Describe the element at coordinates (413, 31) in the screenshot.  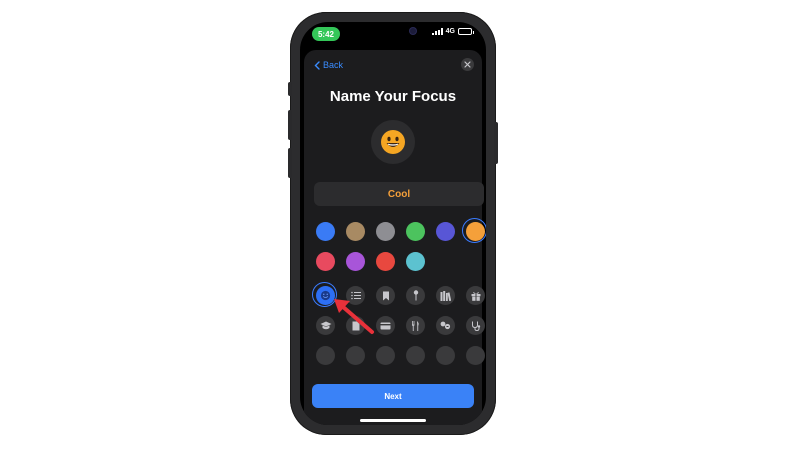
I see `front-camera-icon` at that location.